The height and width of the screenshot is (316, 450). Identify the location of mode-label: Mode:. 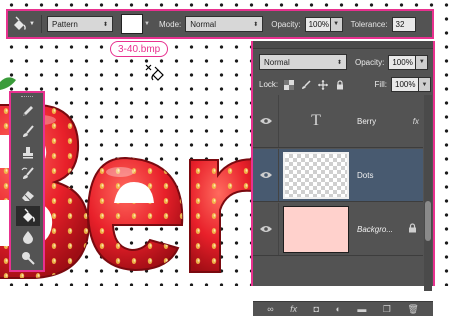
(170, 24).